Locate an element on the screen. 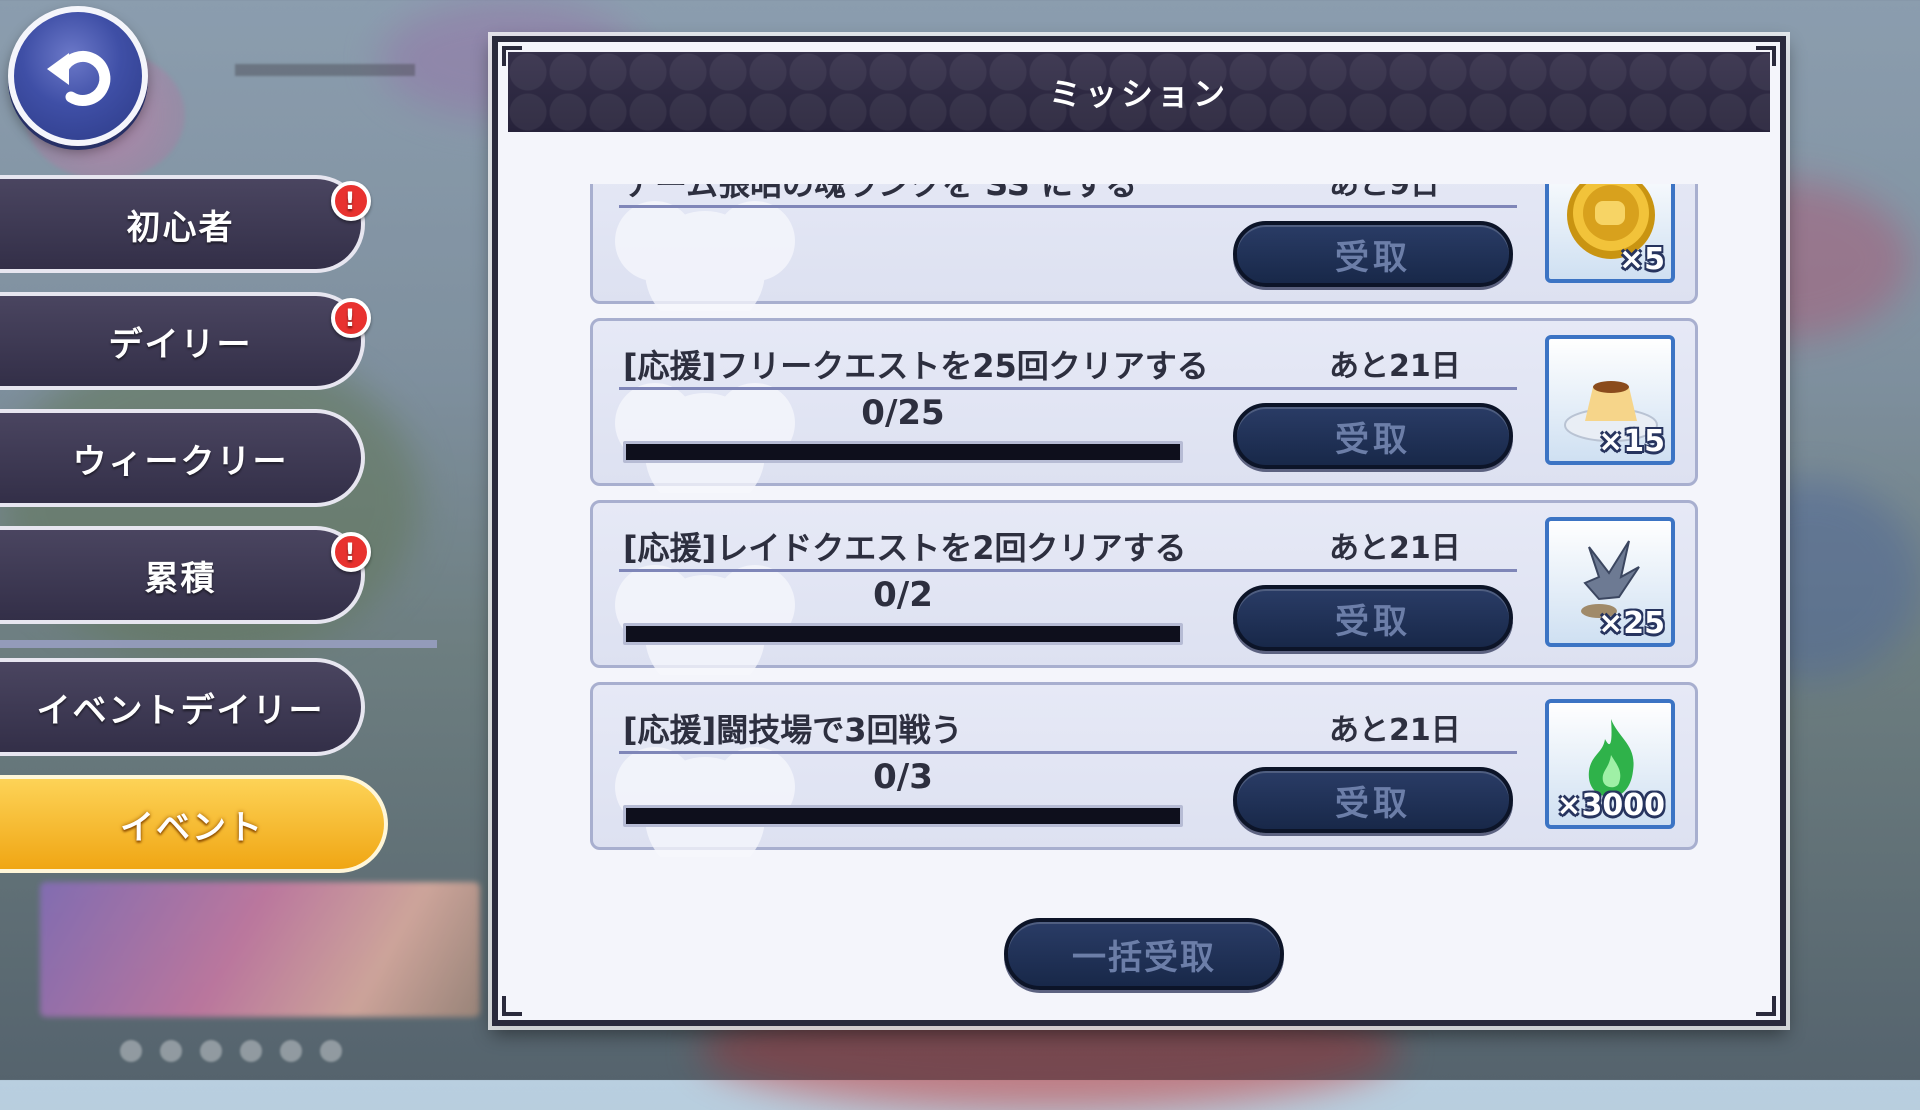  back-button is located at coordinates (78, 76).